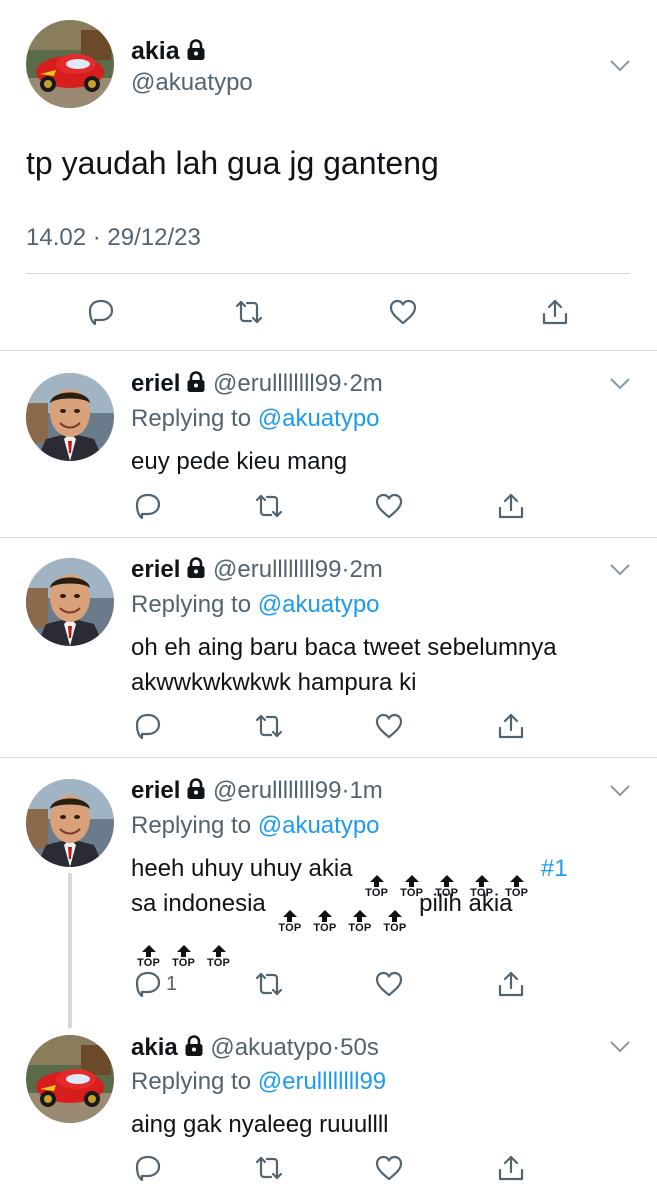  Describe the element at coordinates (232, 163) in the screenshot. I see `tweet-text: tp yaudah lah gua jg ganteng` at that location.